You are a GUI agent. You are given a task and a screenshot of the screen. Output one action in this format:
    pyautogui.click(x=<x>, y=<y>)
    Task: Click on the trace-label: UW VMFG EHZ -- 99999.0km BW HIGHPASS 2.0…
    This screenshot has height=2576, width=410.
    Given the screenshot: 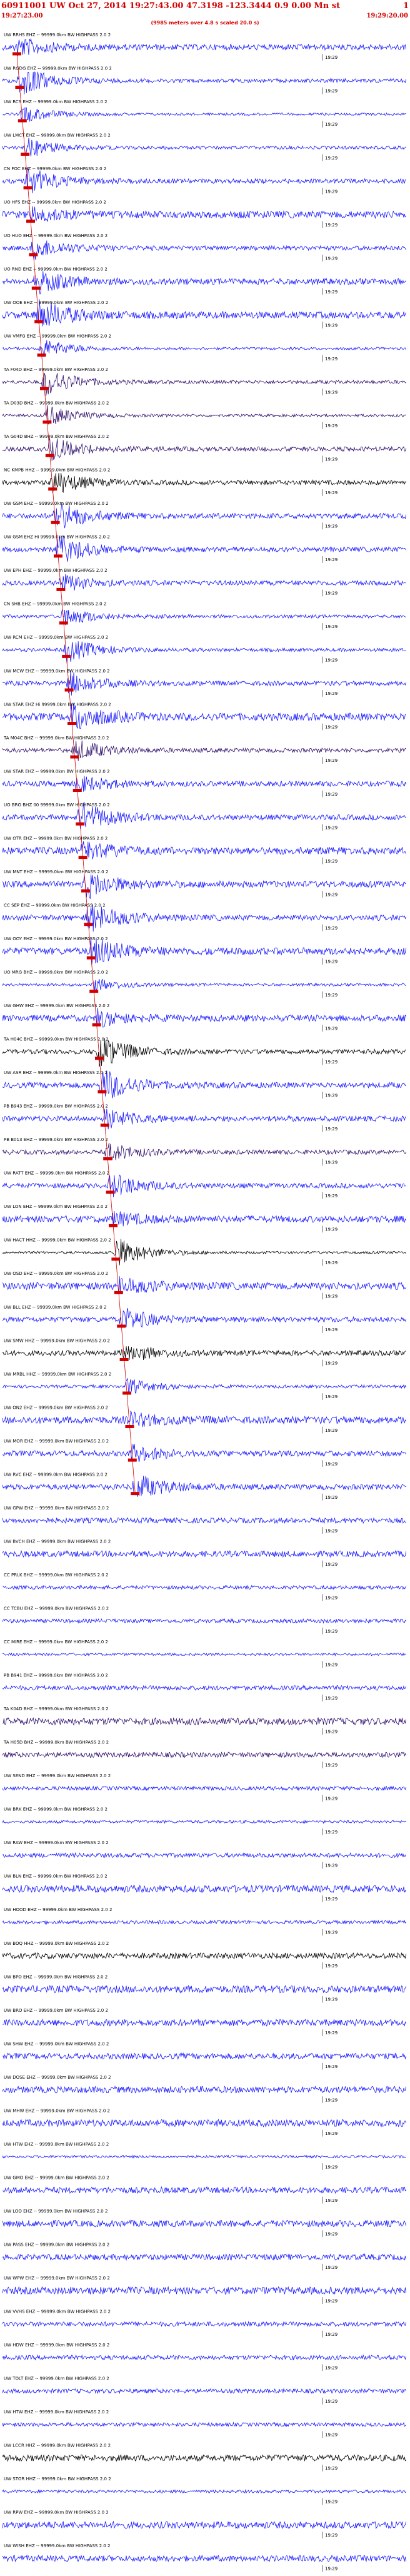 What is the action you would take?
    pyautogui.click(x=57, y=336)
    